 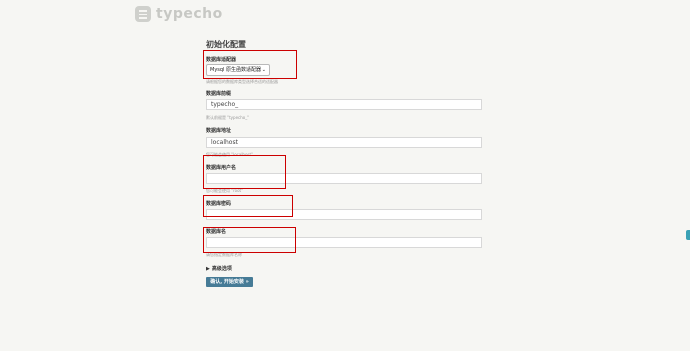 I want to click on submit-install-button: 确认, 开始安装 », so click(x=229, y=282).